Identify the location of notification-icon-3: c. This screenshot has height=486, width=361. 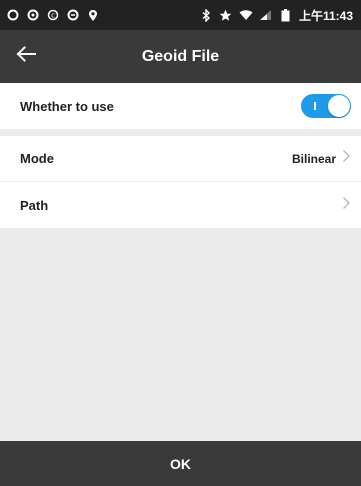
(53, 15).